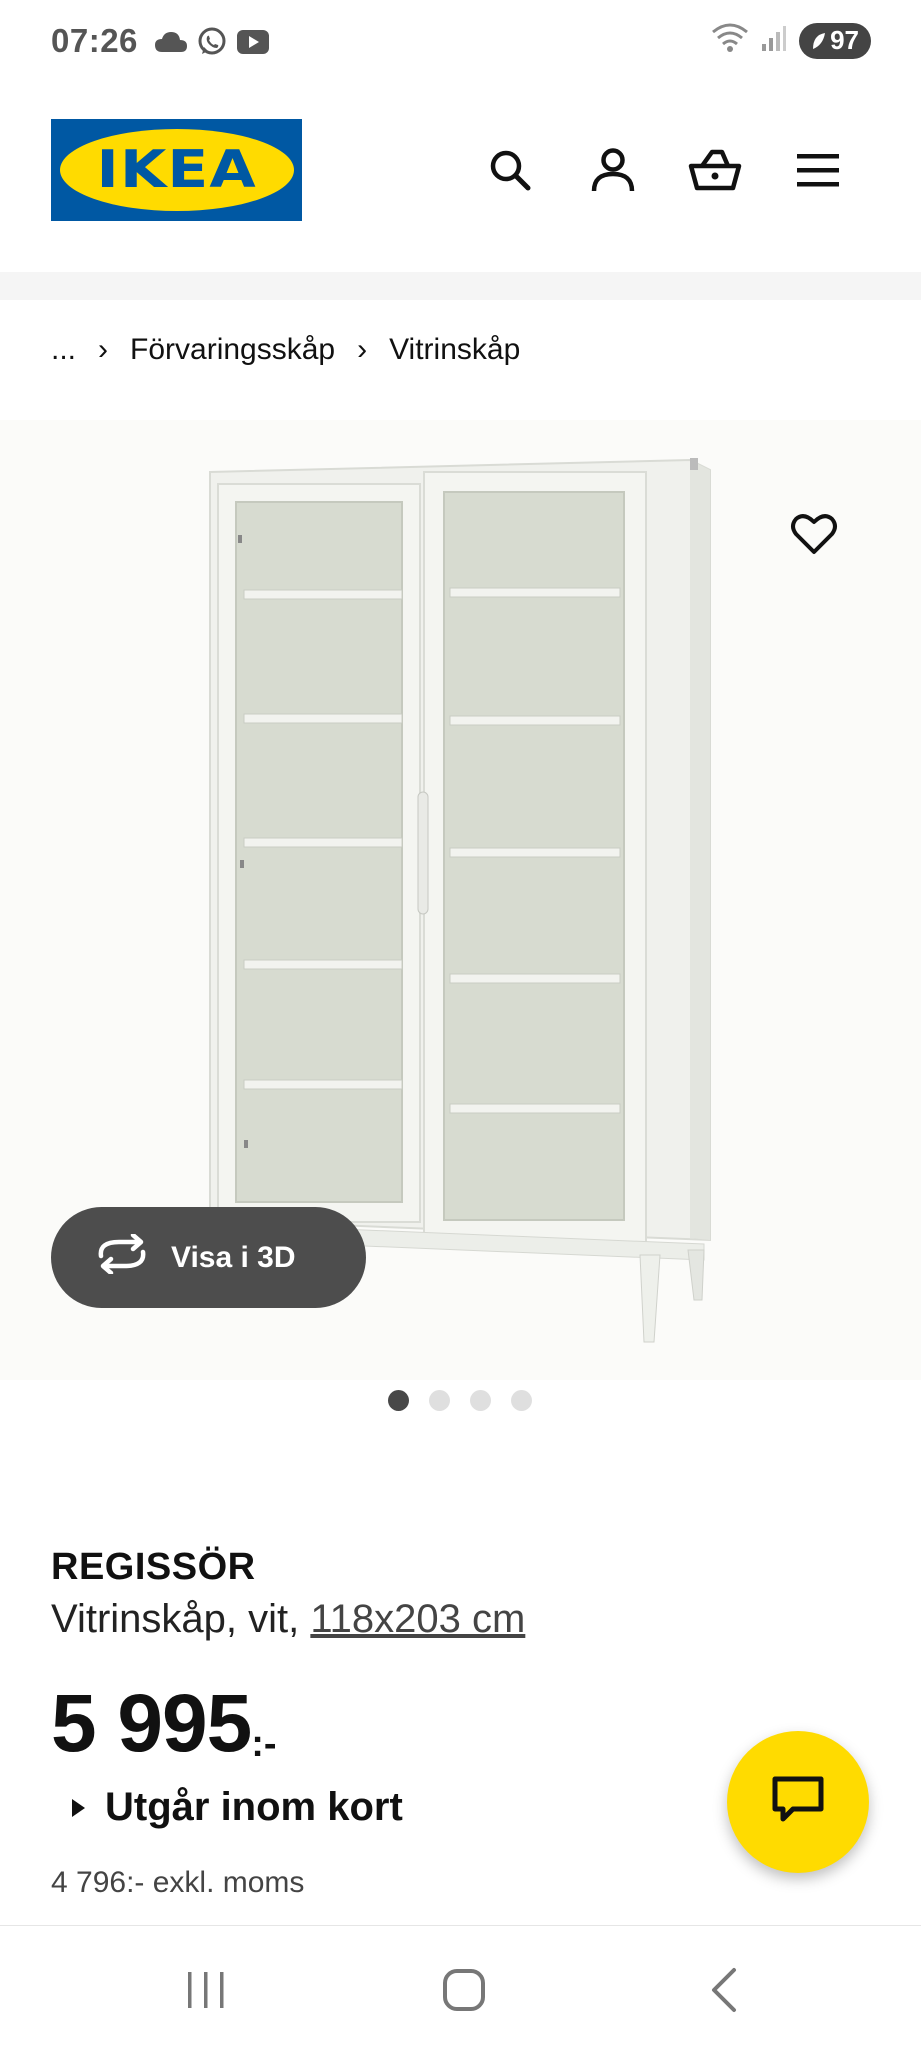  Describe the element at coordinates (454, 350) in the screenshot. I see `breadcrumb-item-vitrinskap: Vitrinskåp` at that location.